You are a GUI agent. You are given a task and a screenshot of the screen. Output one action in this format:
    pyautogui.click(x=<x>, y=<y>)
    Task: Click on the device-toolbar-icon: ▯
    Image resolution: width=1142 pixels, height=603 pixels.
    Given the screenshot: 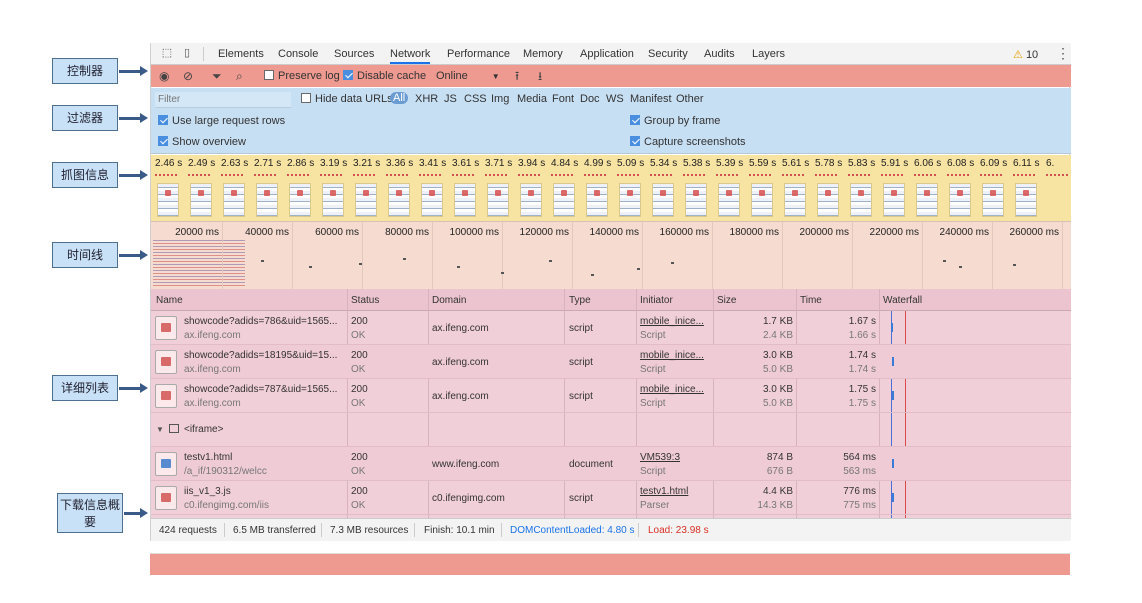 What is the action you would take?
    pyautogui.click(x=187, y=53)
    